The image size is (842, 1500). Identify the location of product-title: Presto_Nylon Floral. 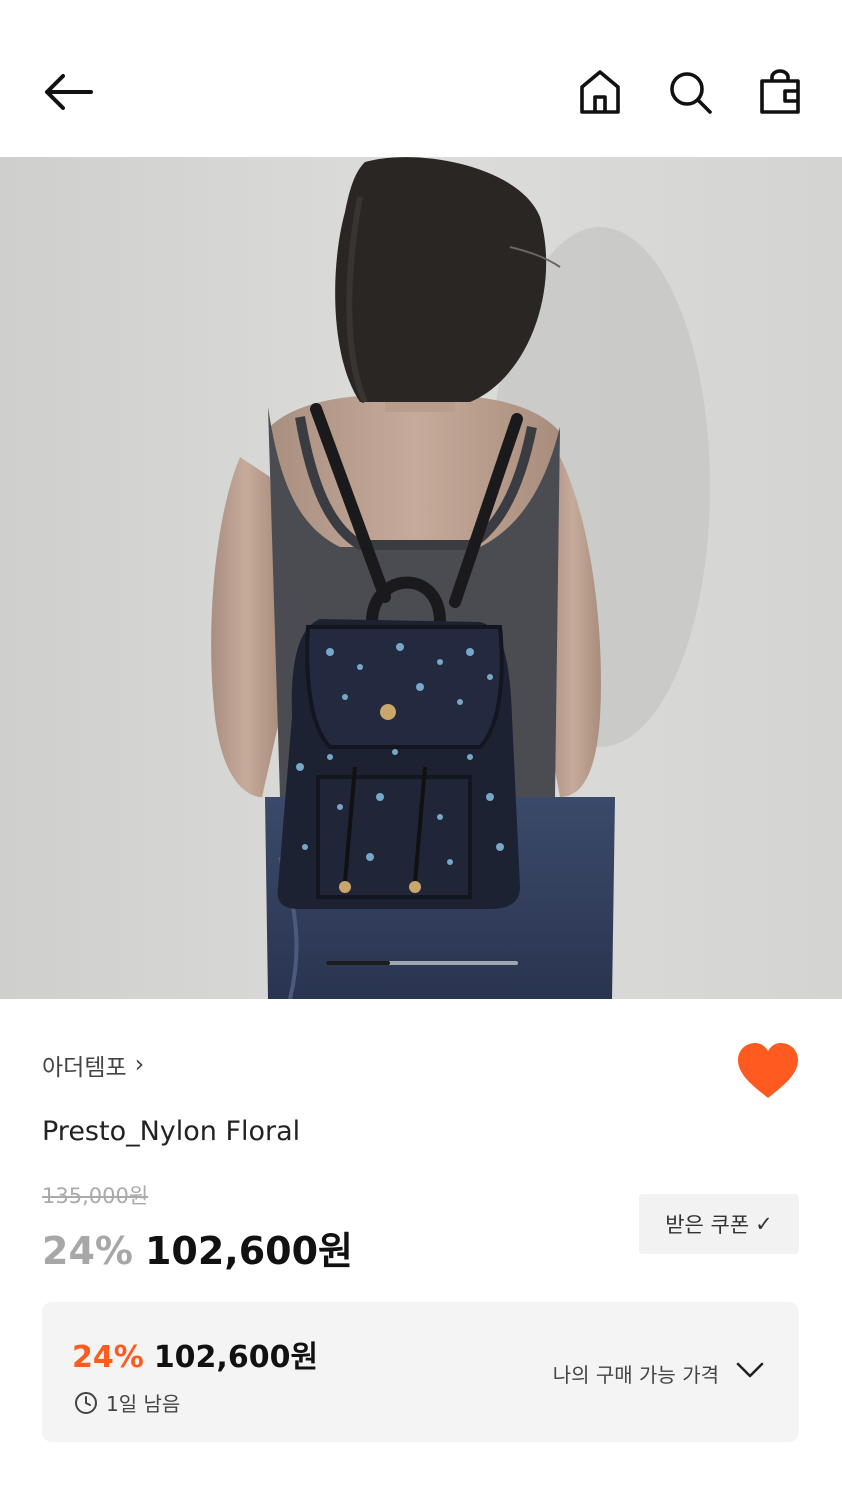
(171, 1131).